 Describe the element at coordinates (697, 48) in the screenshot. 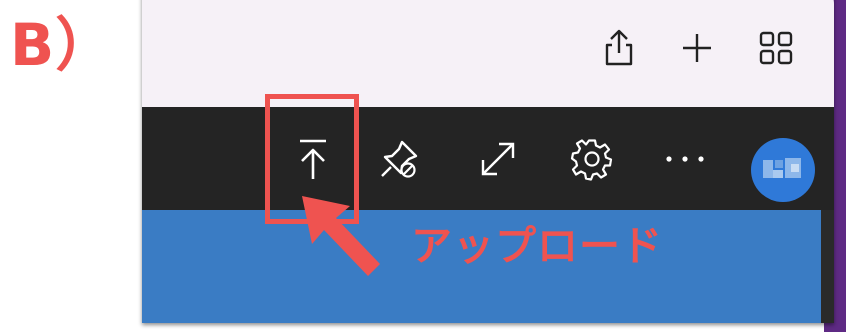

I see `new-tab-plus-icon` at that location.